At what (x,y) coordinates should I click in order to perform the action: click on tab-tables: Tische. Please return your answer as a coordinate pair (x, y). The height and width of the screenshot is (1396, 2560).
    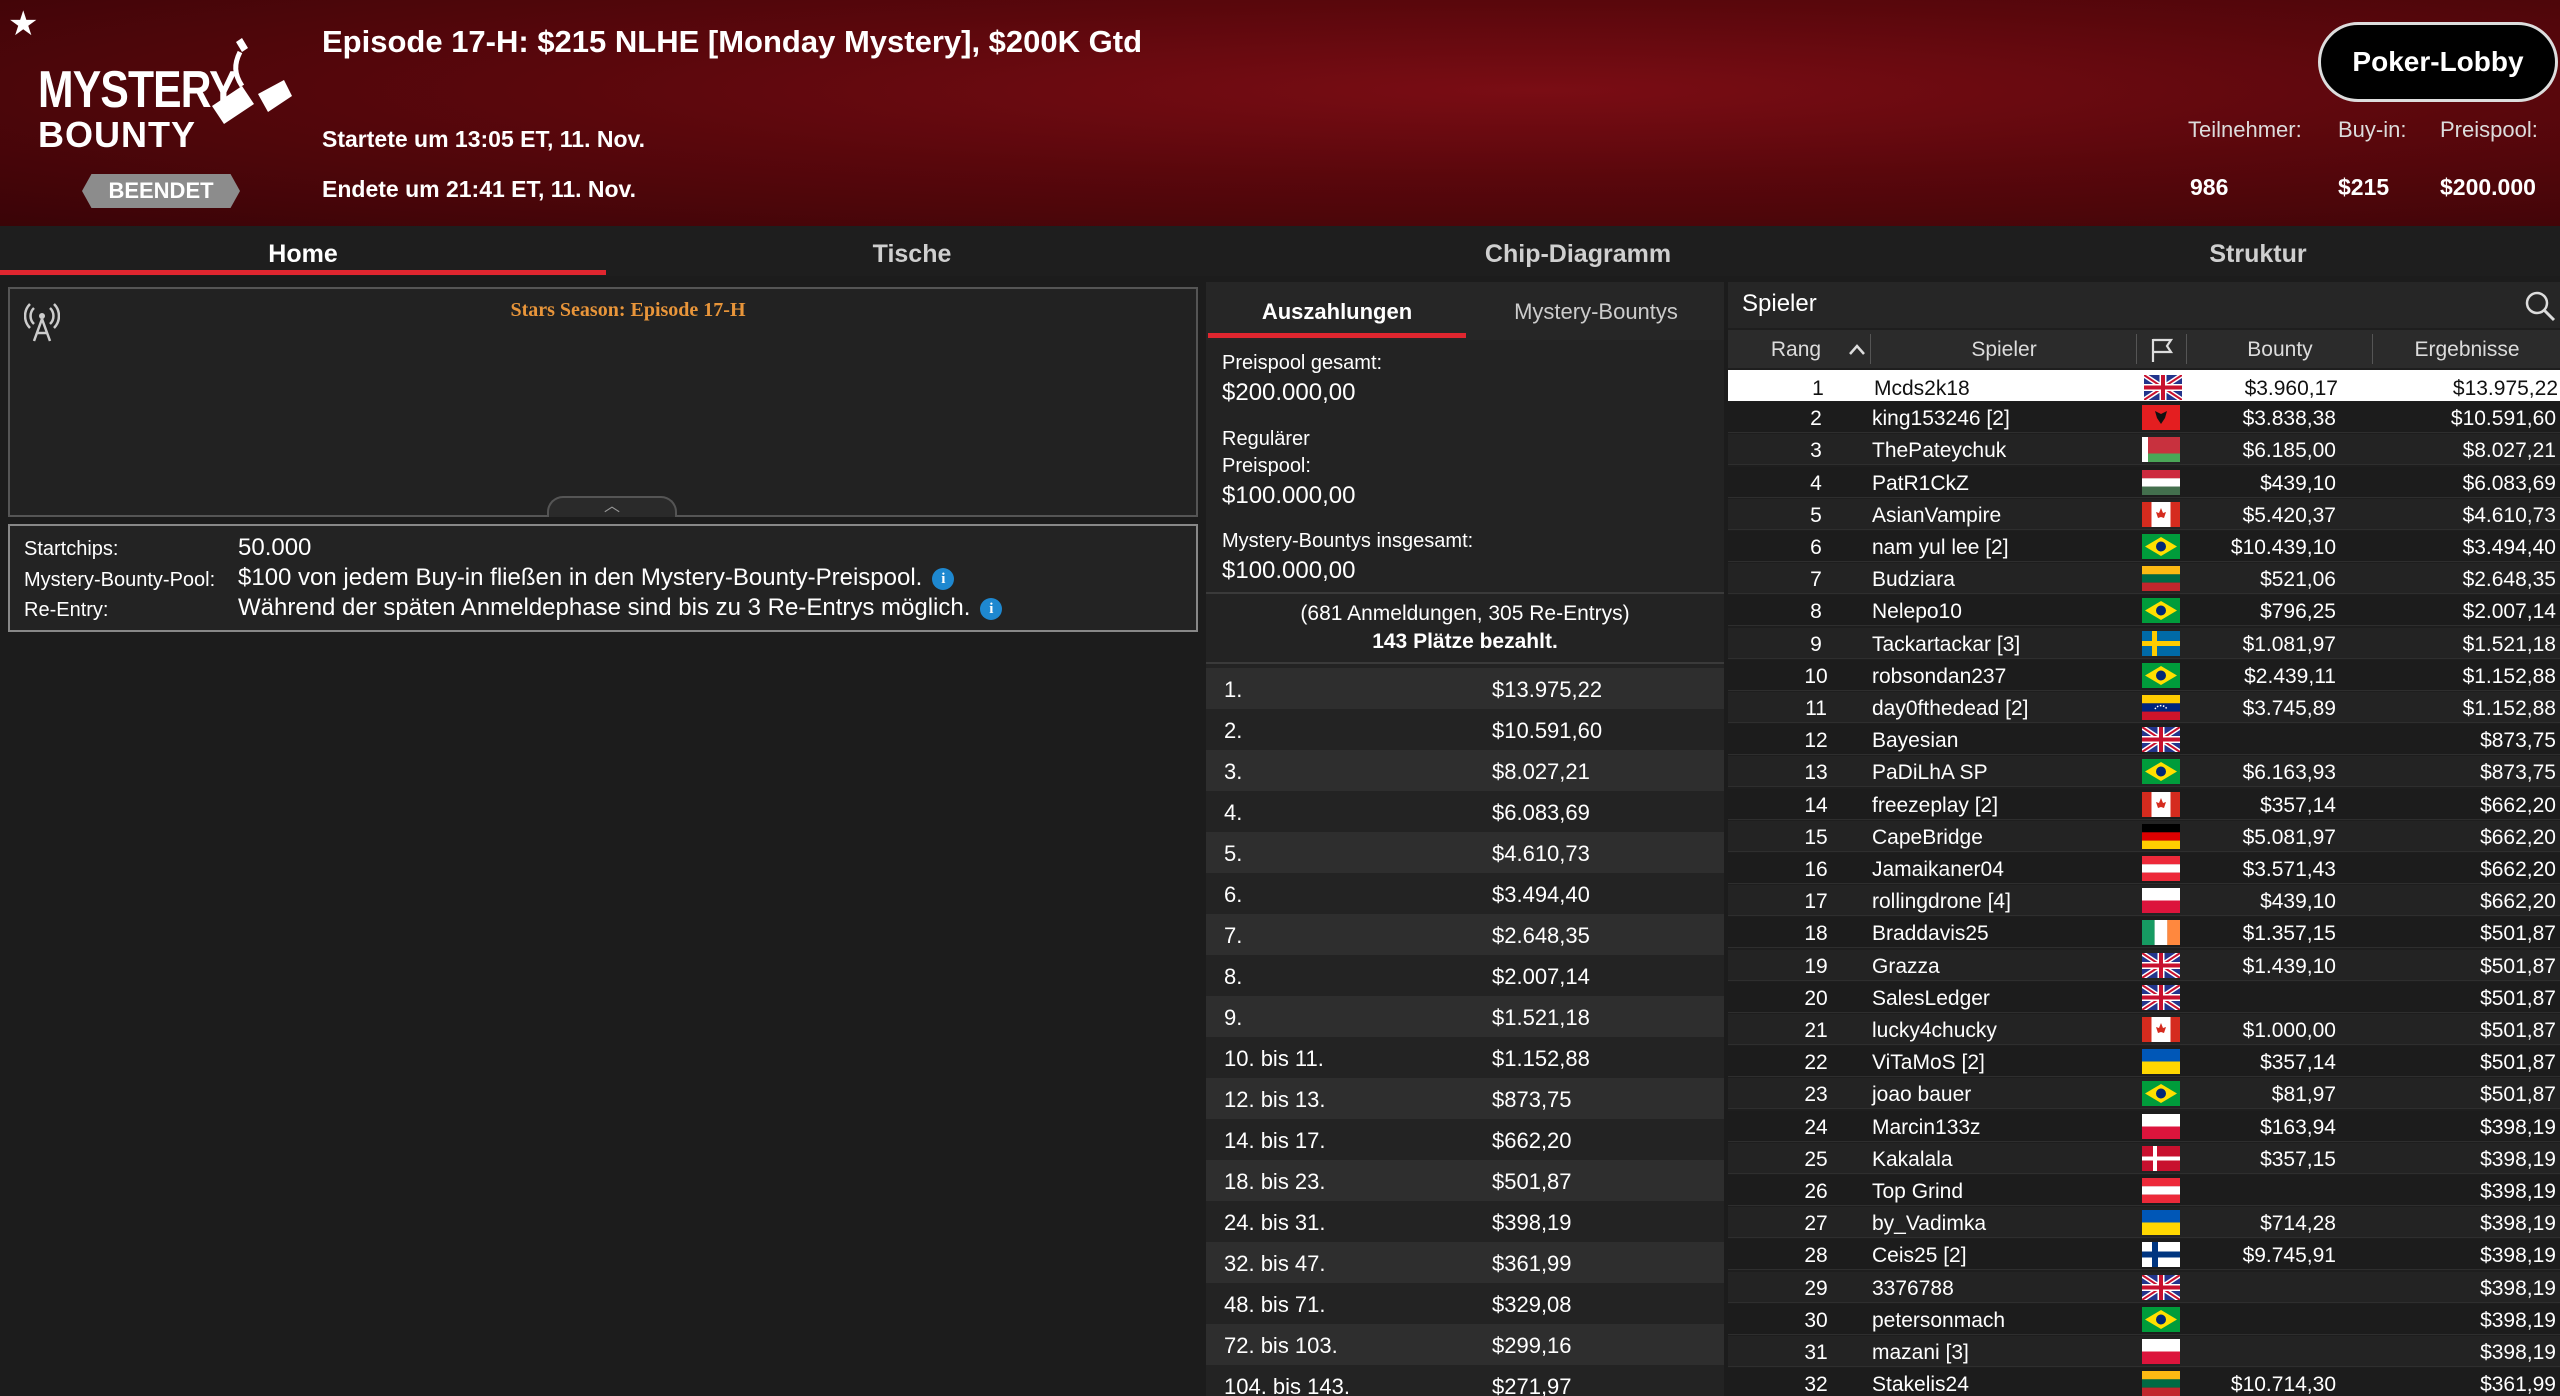
    Looking at the image, I should click on (912, 251).